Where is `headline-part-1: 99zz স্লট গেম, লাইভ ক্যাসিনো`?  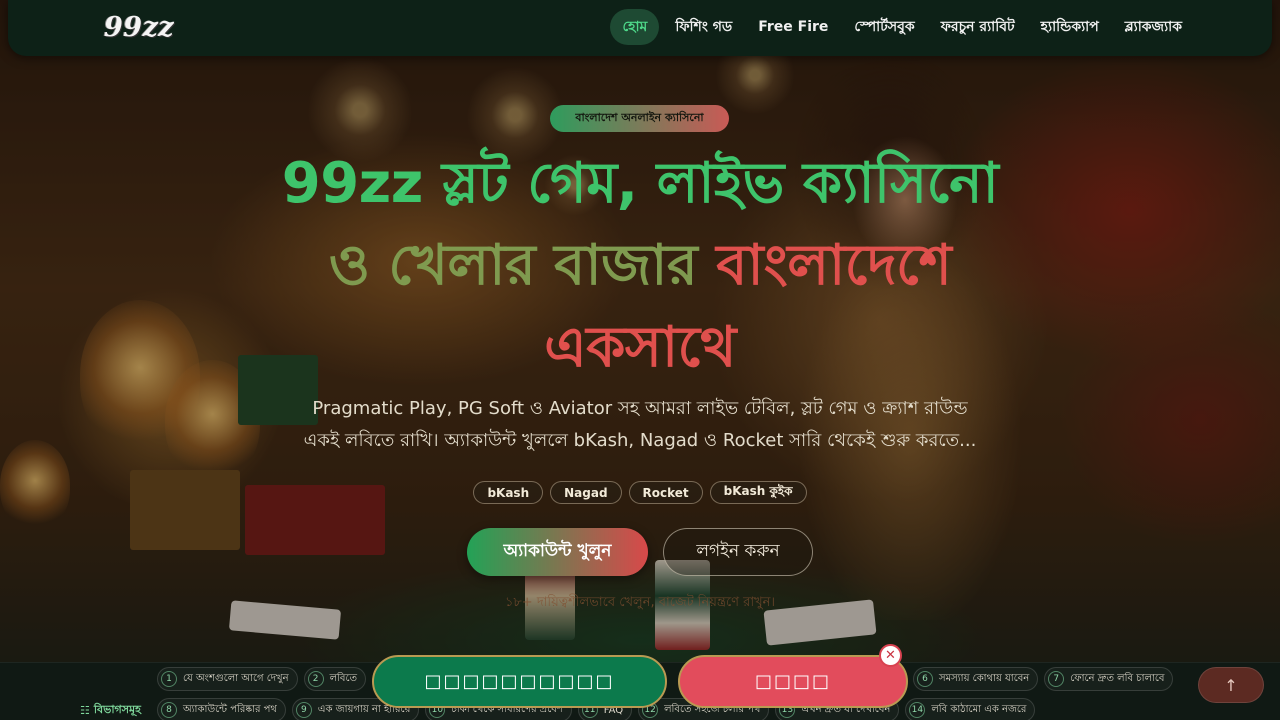 headline-part-1: 99zz স্লট গেম, লাইভ ক্যাসিনো is located at coordinates (640, 183).